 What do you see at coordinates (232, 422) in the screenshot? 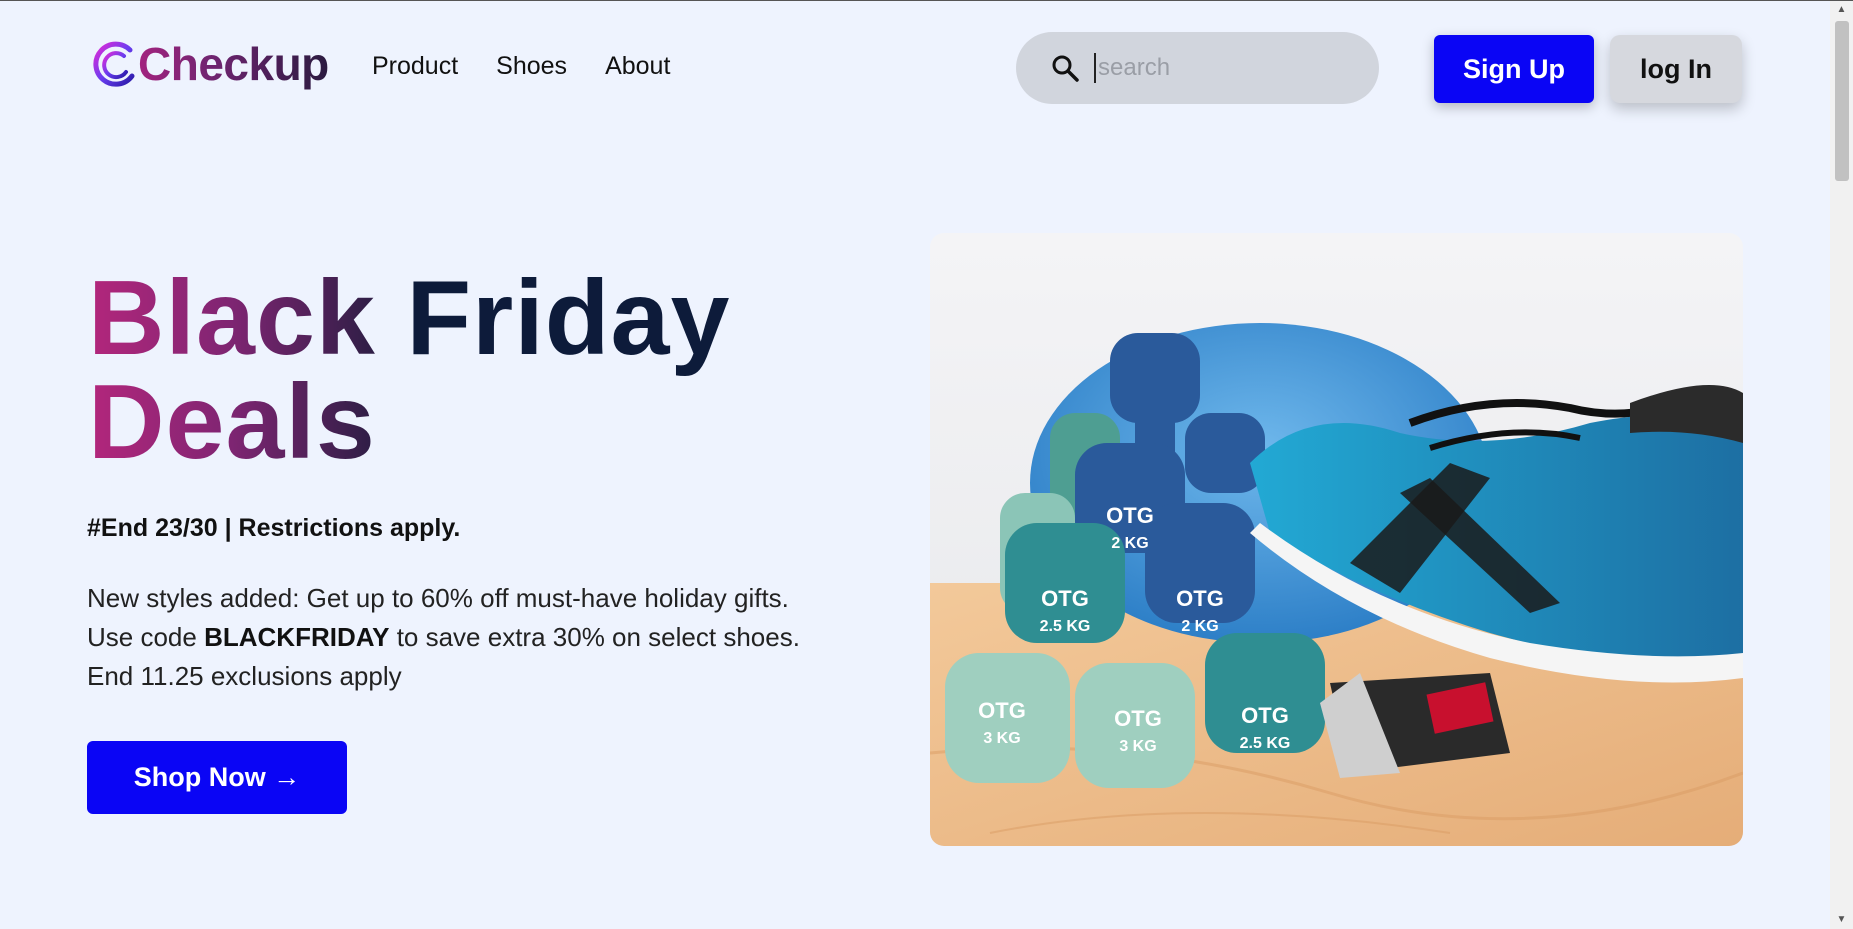
I see `headline-word-deals: Deals` at bounding box center [232, 422].